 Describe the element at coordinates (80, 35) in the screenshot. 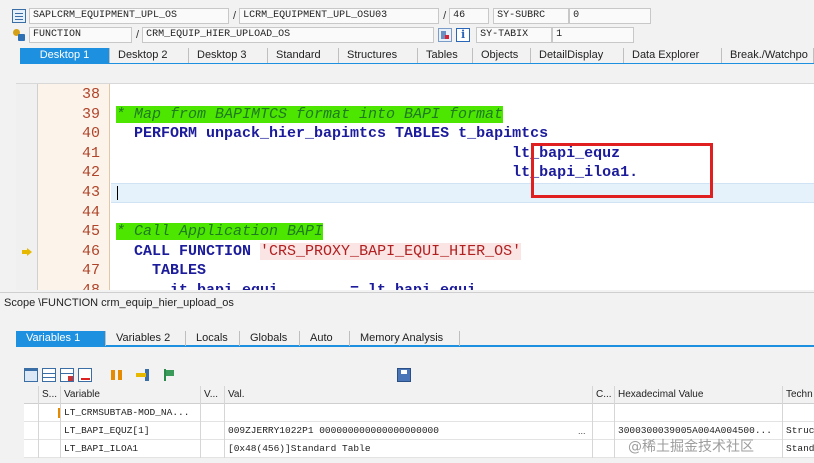

I see `type-field: FUNCTION` at that location.